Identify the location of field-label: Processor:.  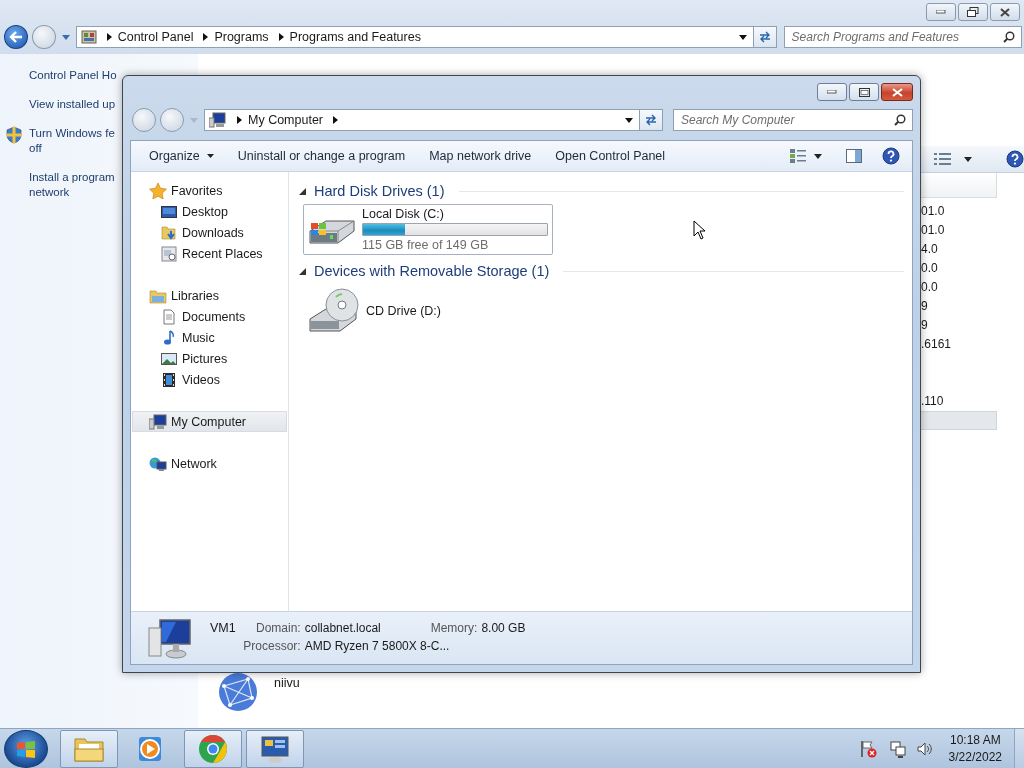
(271, 646).